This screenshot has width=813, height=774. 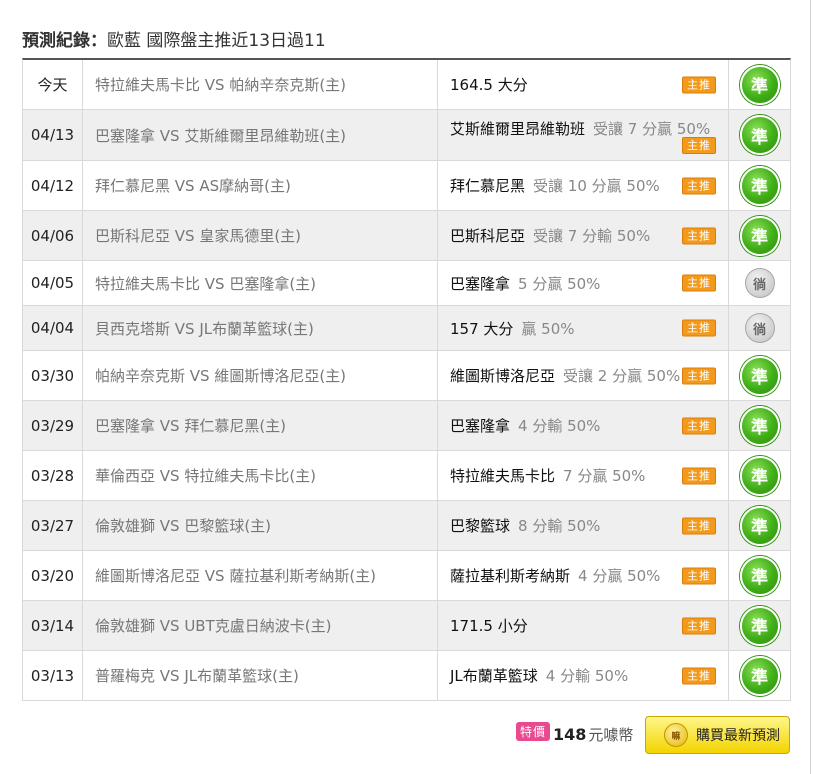 What do you see at coordinates (406, 736) in the screenshot?
I see `purchase-bar: 特價 148 元噱幣 嘛 購買最新預測` at bounding box center [406, 736].